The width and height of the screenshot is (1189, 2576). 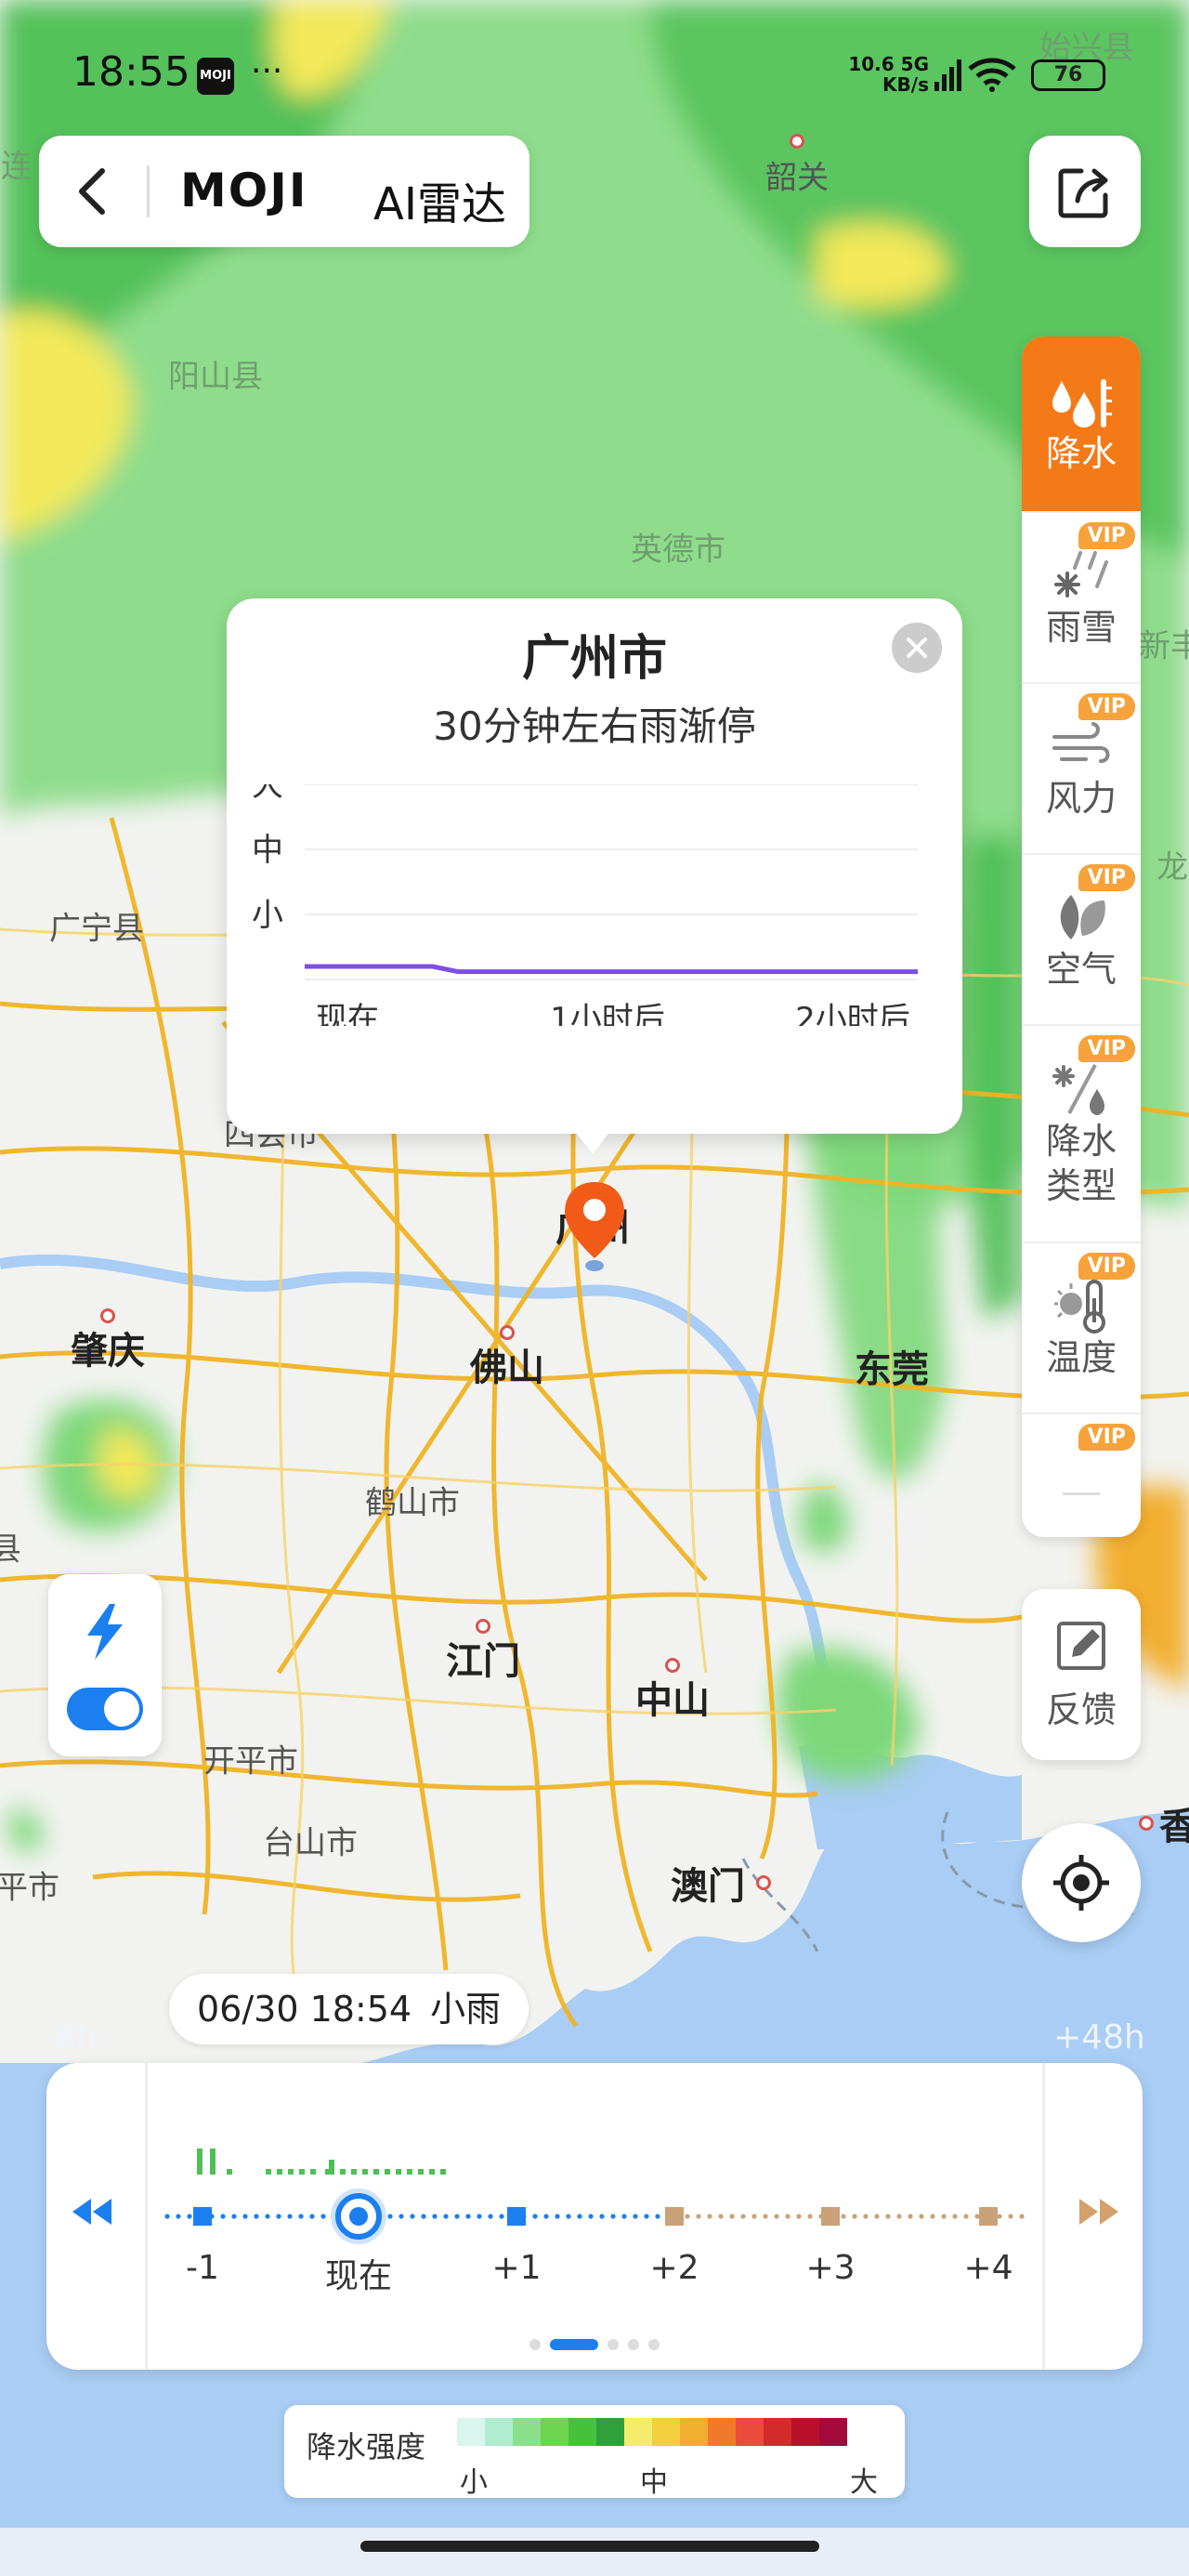 What do you see at coordinates (594, 659) in the screenshot?
I see `popup-city-title: 广州市` at bounding box center [594, 659].